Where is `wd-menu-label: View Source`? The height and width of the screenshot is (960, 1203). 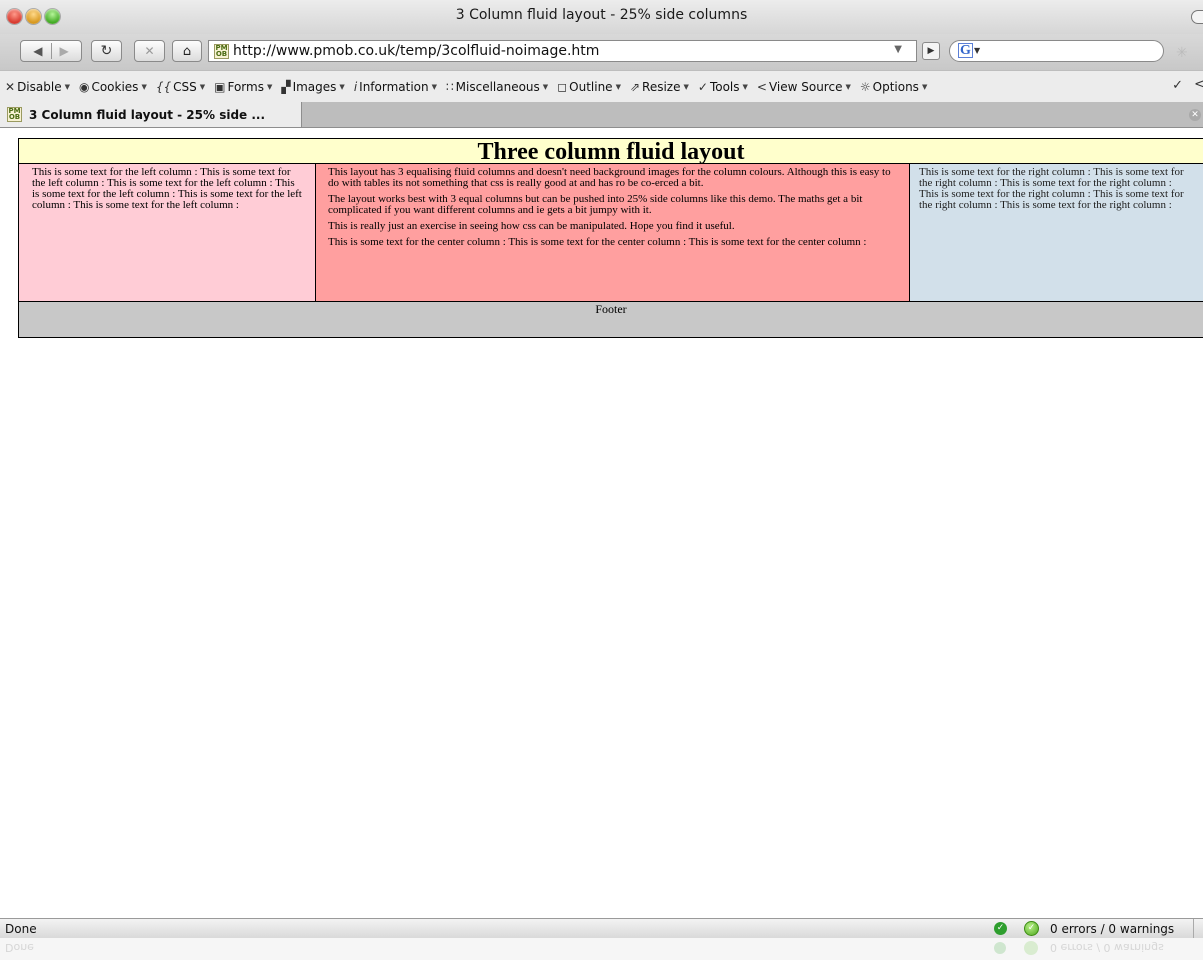
wd-menu-label: View Source is located at coordinates (805, 87).